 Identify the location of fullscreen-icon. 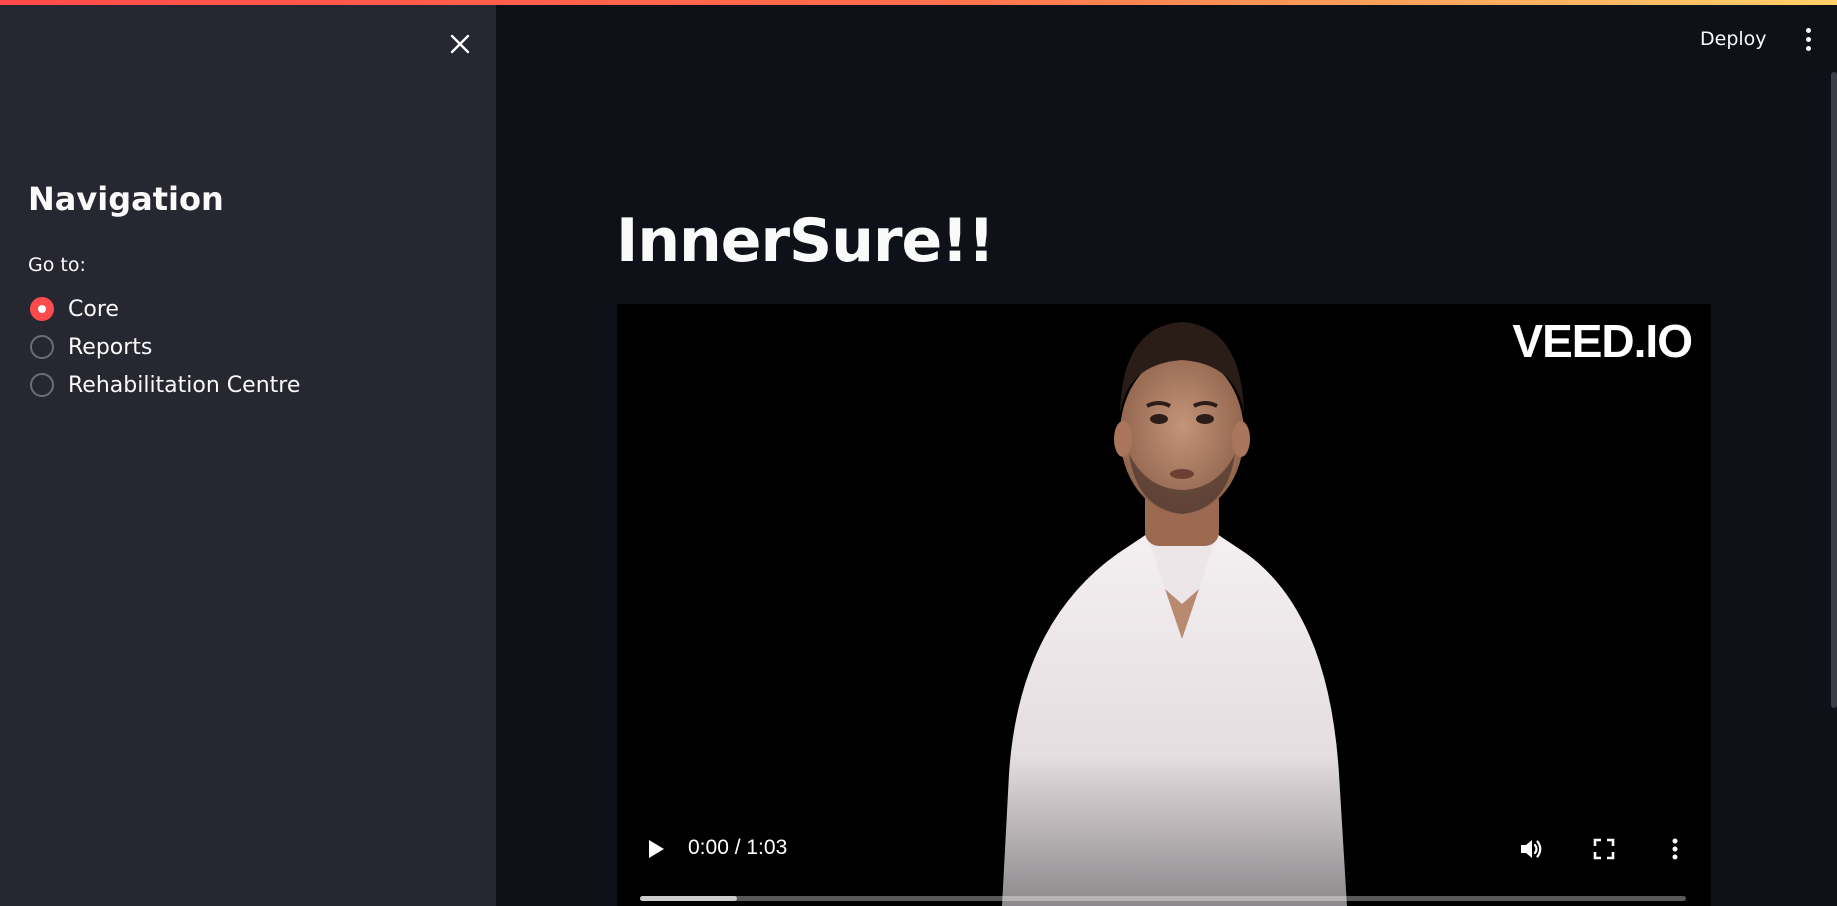
(1604, 849).